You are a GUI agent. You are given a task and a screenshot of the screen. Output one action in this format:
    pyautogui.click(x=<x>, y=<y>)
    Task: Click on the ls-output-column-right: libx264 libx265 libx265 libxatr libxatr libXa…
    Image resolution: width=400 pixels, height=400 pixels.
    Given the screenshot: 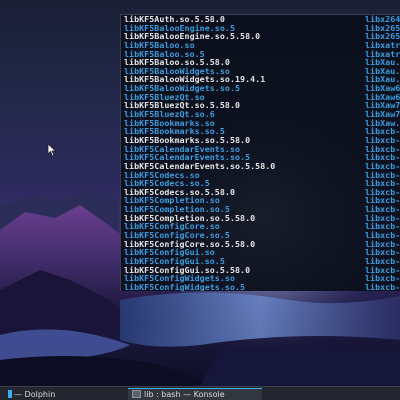 What is the action you would take?
    pyautogui.click(x=382, y=153)
    